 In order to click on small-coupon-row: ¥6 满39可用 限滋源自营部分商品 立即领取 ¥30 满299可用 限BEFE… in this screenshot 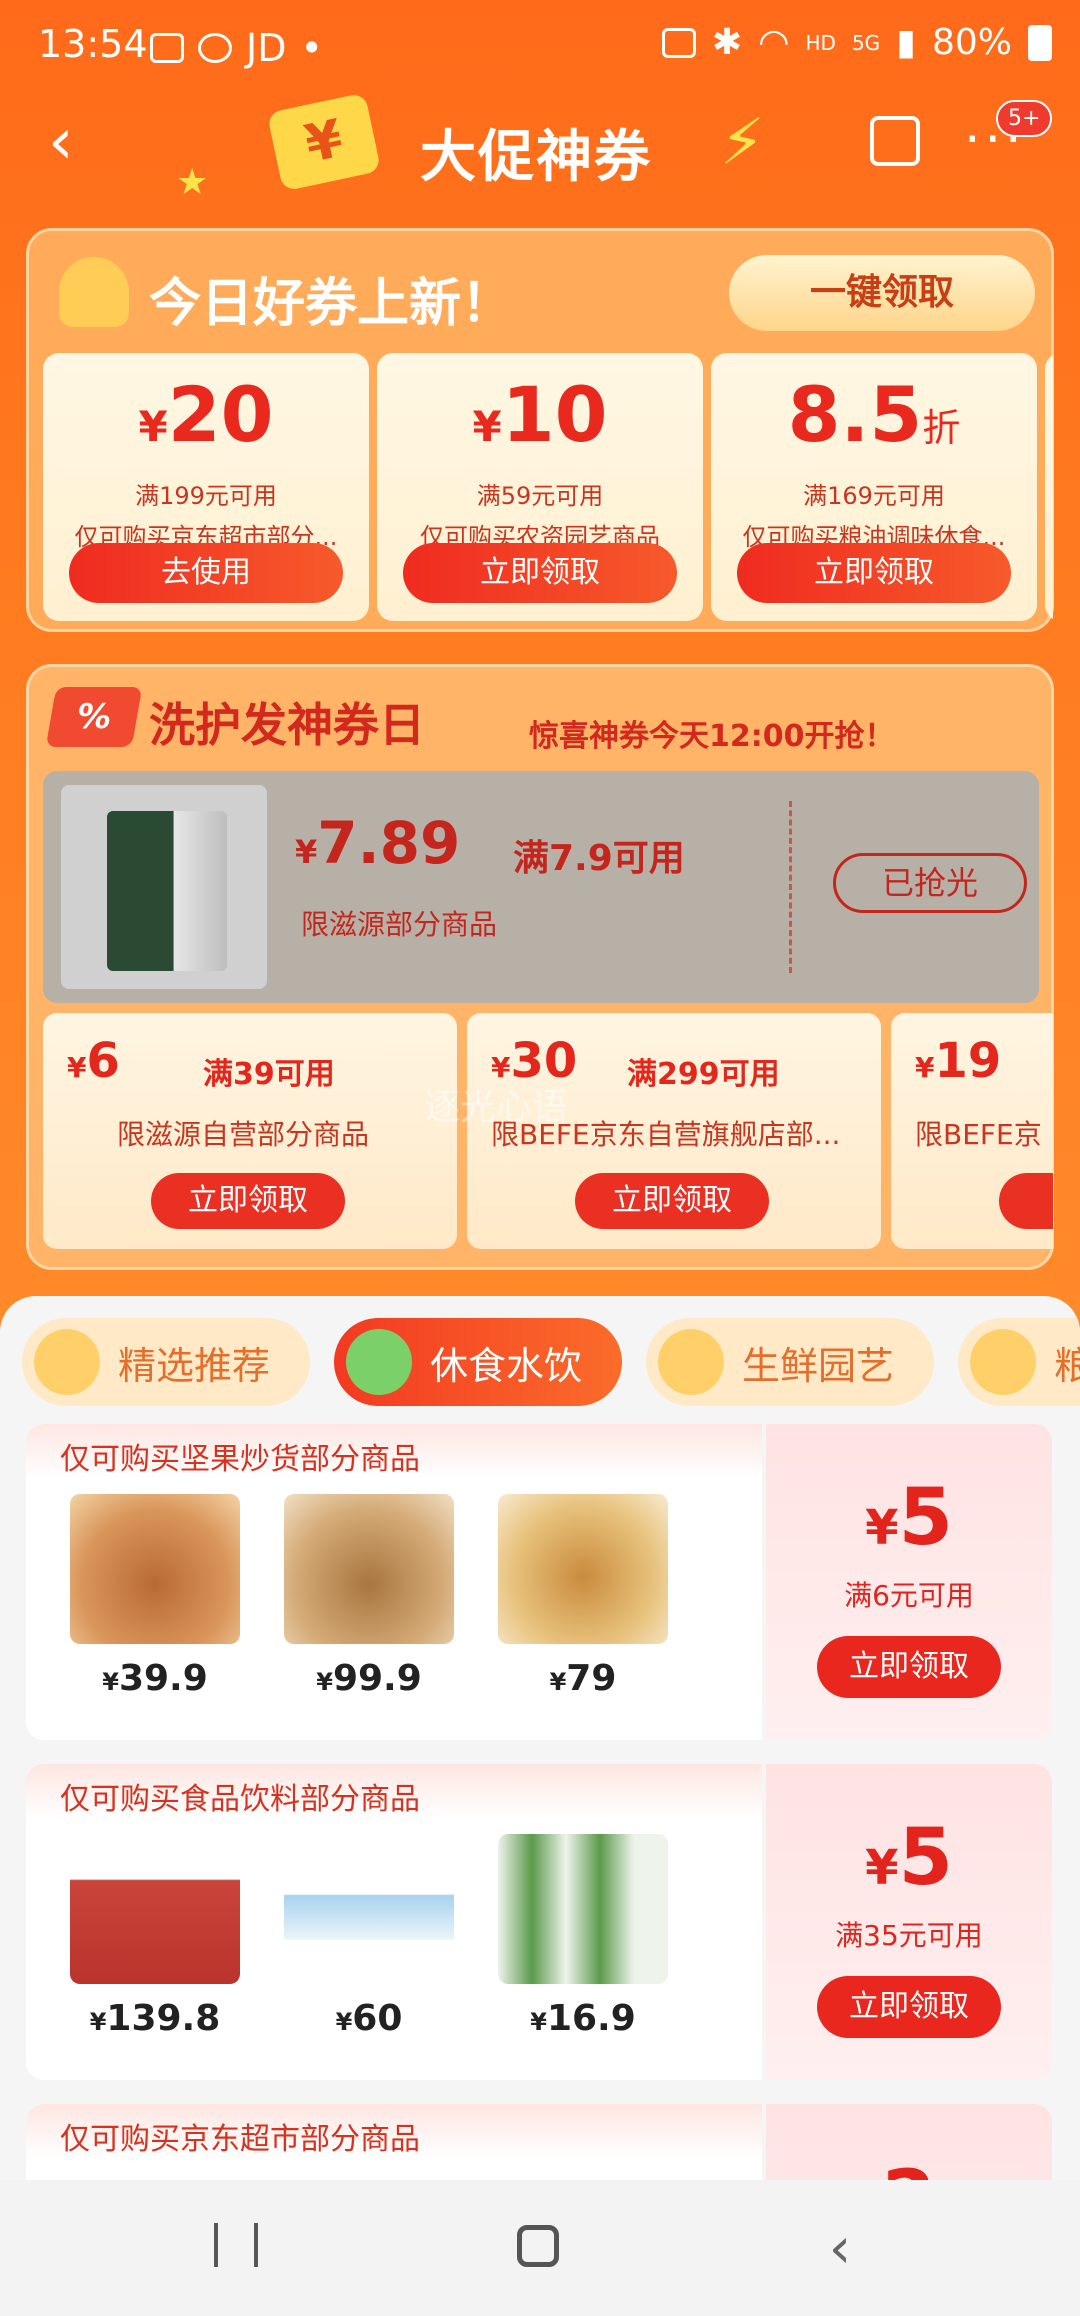, I will do `click(548, 1131)`.